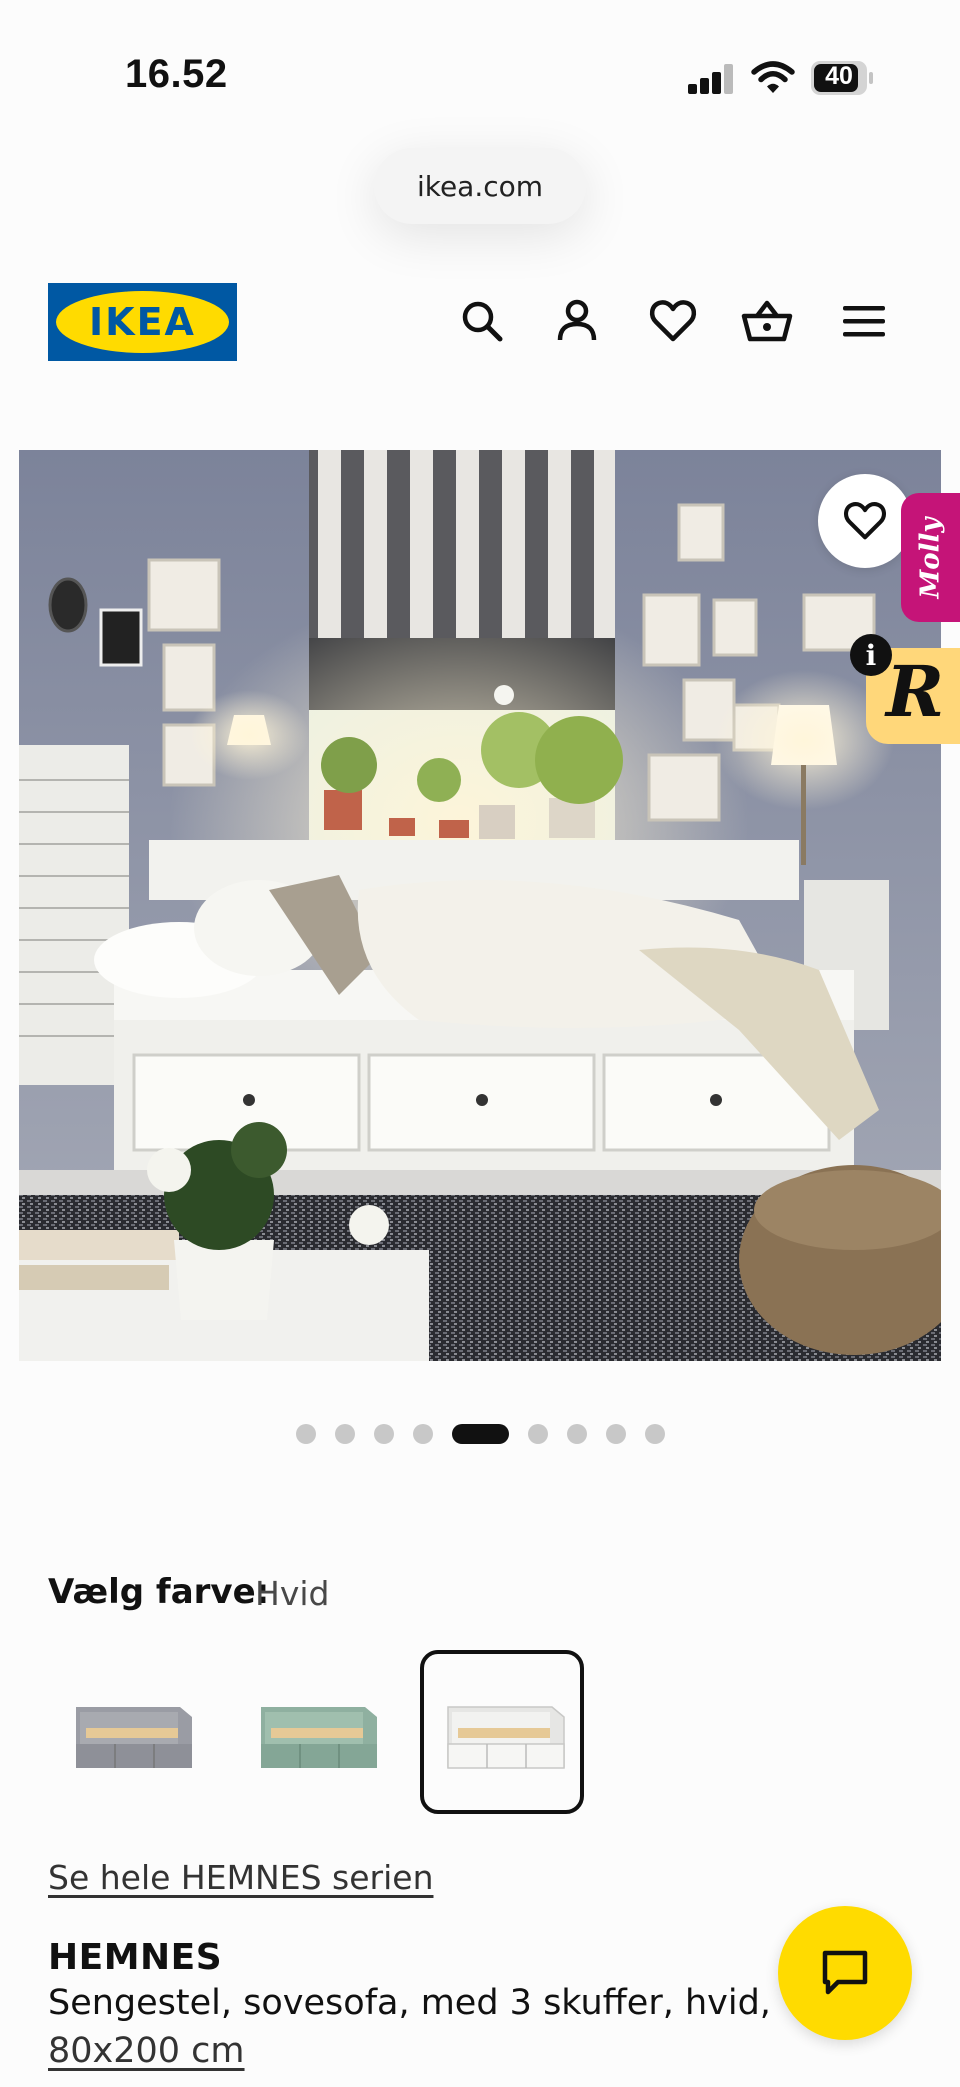 The height and width of the screenshot is (2087, 960). Describe the element at coordinates (315, 1732) in the screenshot. I see `colour-swatch-green` at that location.